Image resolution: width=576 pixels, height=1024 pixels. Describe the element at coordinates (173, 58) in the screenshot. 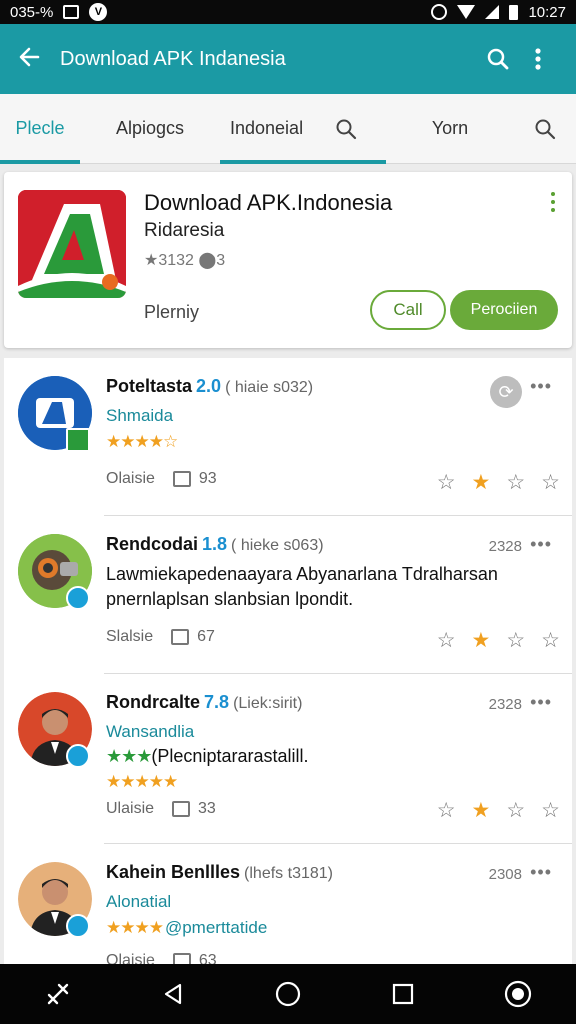

I see `app-bar-title: Download APK Indanesia` at that location.